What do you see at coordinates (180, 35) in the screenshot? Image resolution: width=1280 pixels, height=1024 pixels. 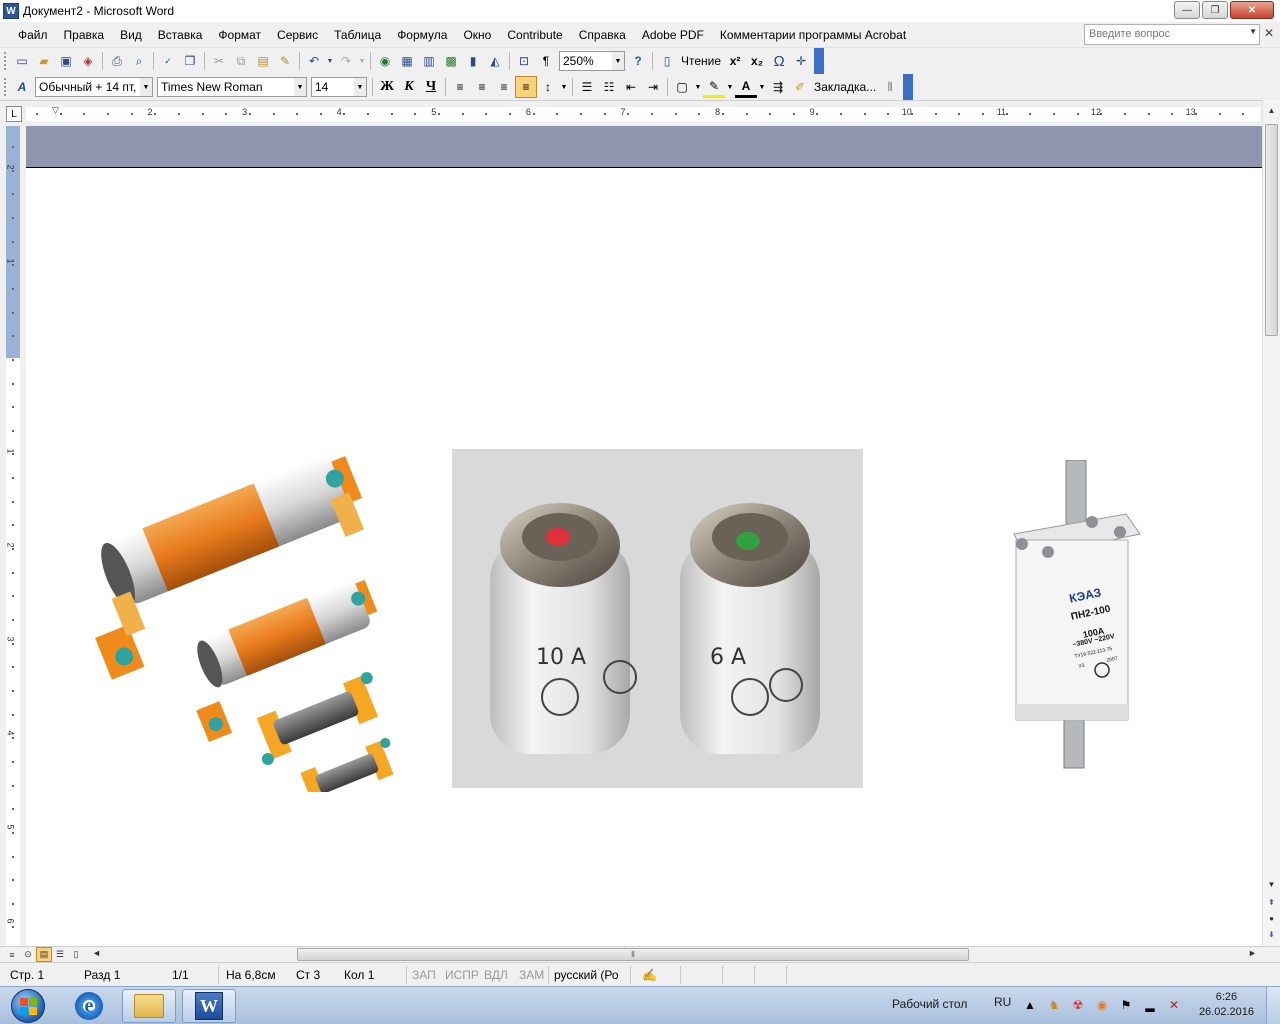 I see `menu-insert: Вставка` at bounding box center [180, 35].